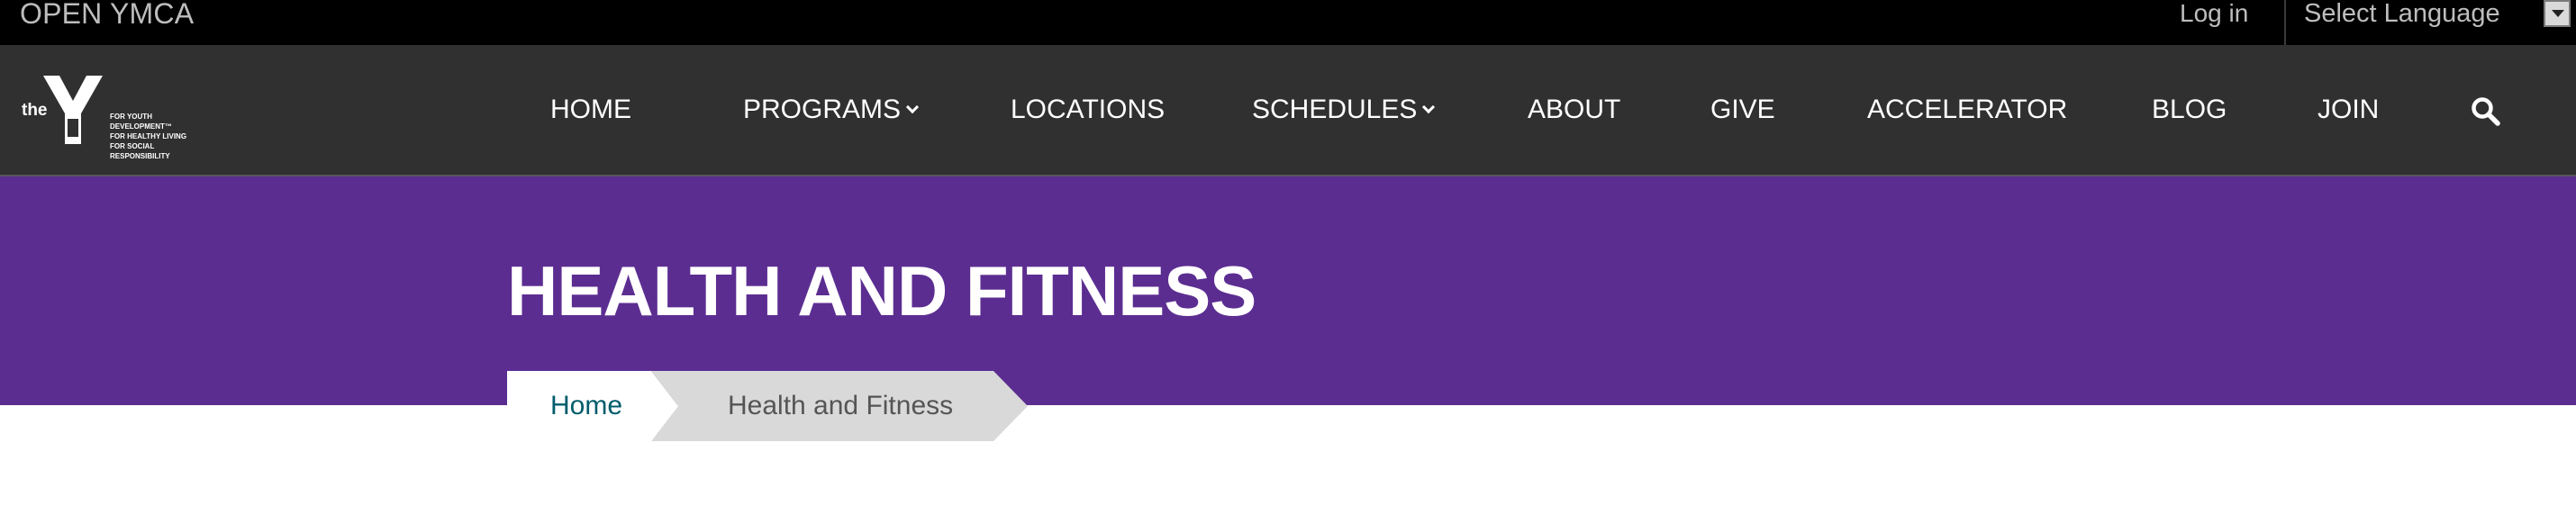 The image size is (2576, 506). I want to click on nav-schedules: SCHEDULES, so click(1344, 110).